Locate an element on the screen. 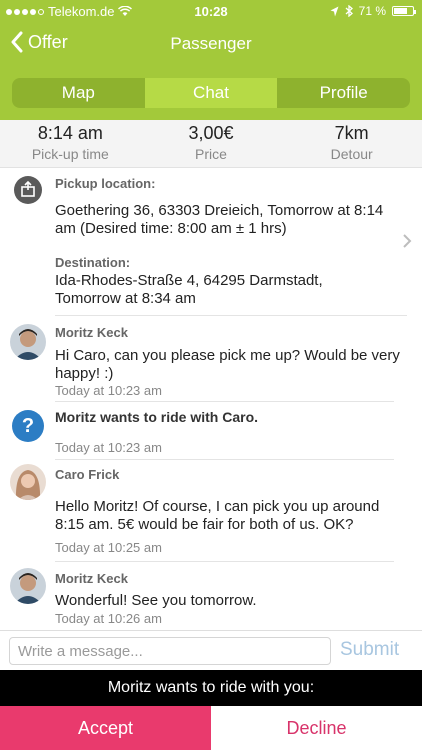 The width and height of the screenshot is (422, 750). segmented-control: Map Chat Profile is located at coordinates (211, 93).